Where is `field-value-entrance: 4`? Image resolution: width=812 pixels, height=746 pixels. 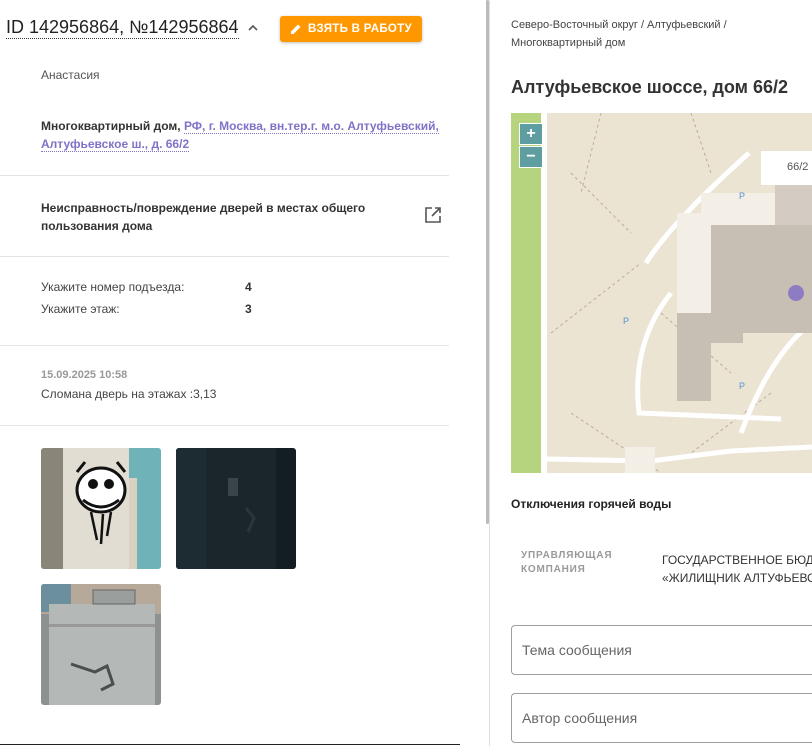 field-value-entrance: 4 is located at coordinates (248, 287).